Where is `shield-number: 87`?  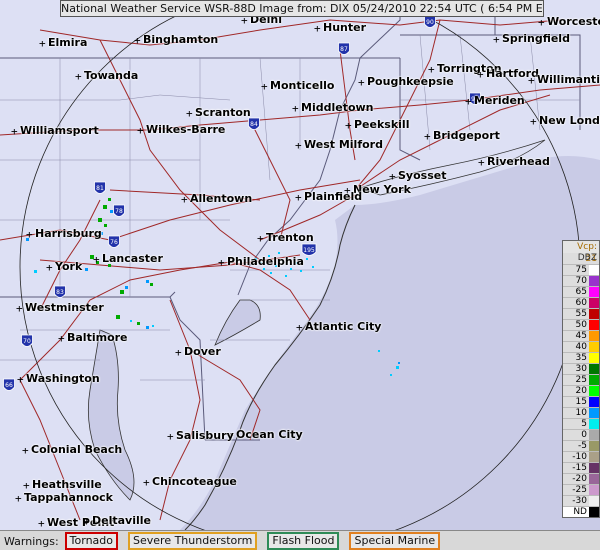
shield-number: 87 is located at coordinates (344, 49).